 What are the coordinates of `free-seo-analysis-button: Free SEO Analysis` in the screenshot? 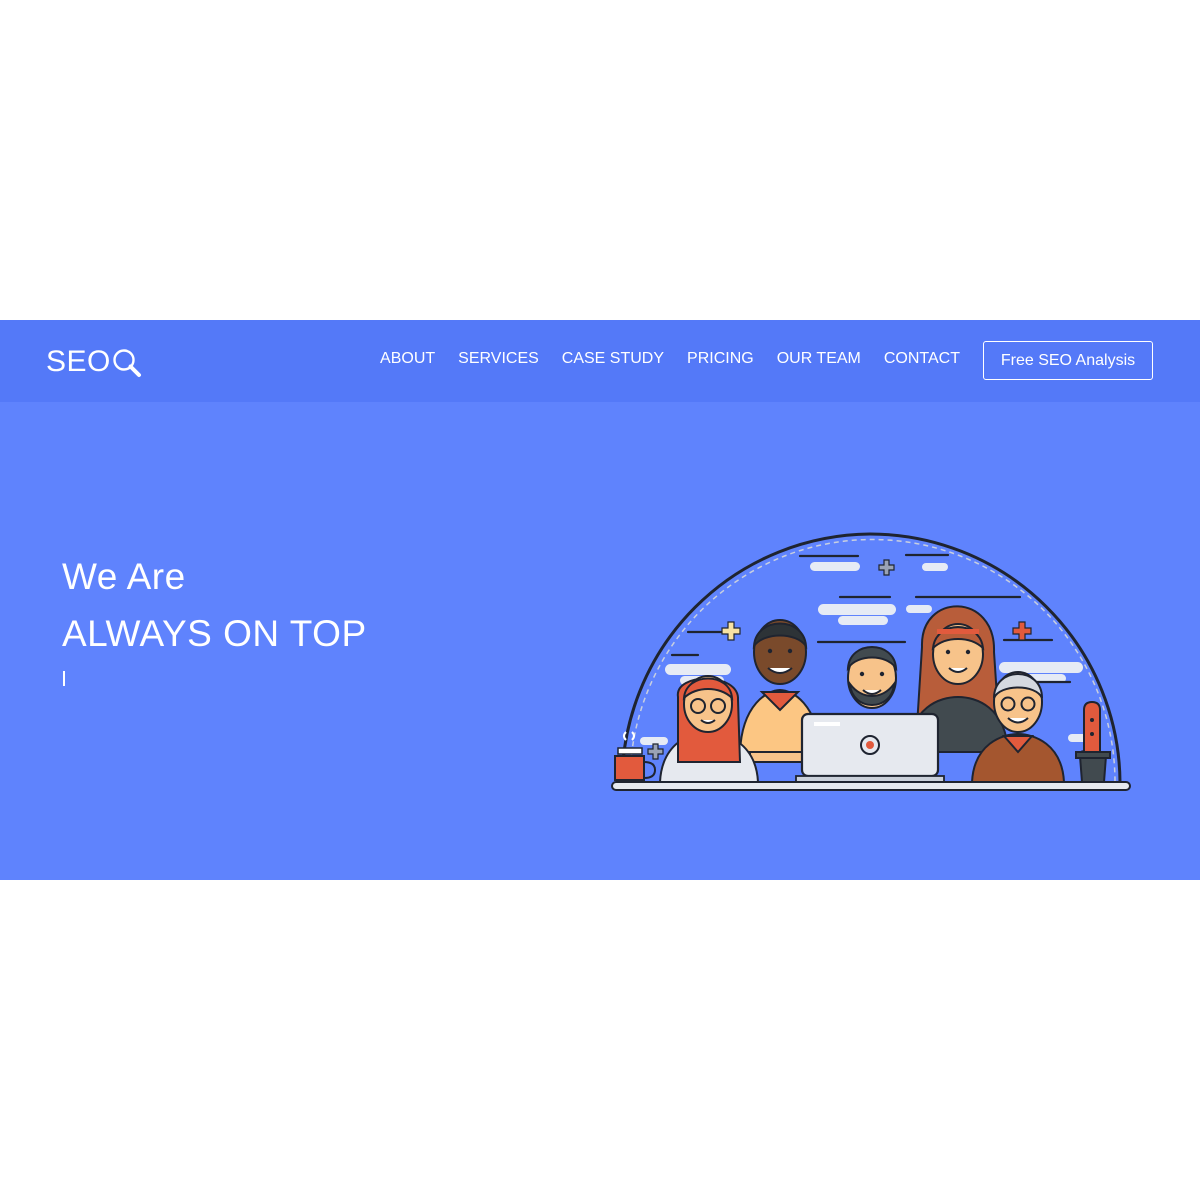 It's located at (1068, 360).